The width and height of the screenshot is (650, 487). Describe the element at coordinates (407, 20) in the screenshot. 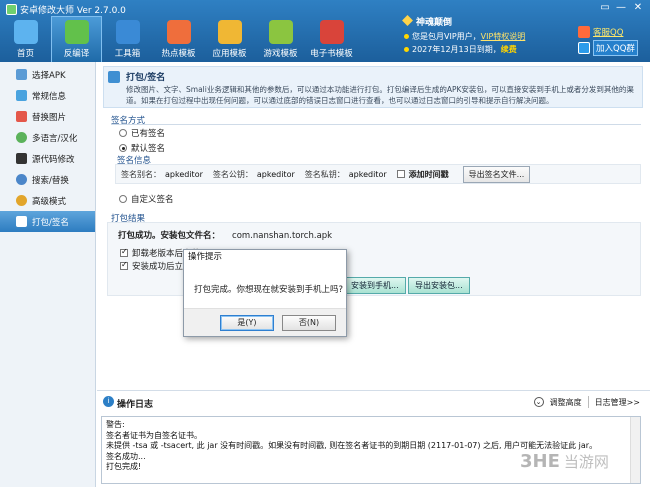

I see `vip-gem-icon` at that location.